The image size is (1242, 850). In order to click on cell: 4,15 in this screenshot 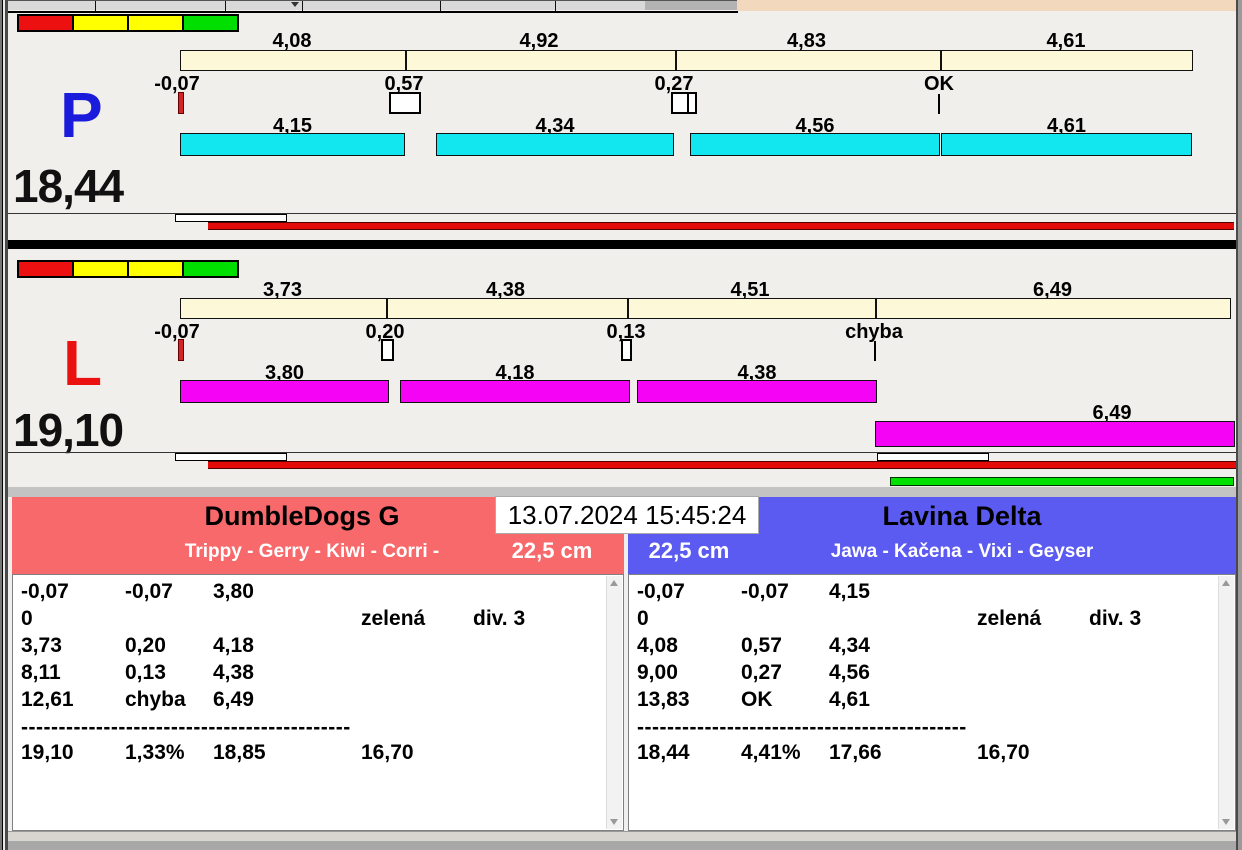, I will do `click(849, 591)`.